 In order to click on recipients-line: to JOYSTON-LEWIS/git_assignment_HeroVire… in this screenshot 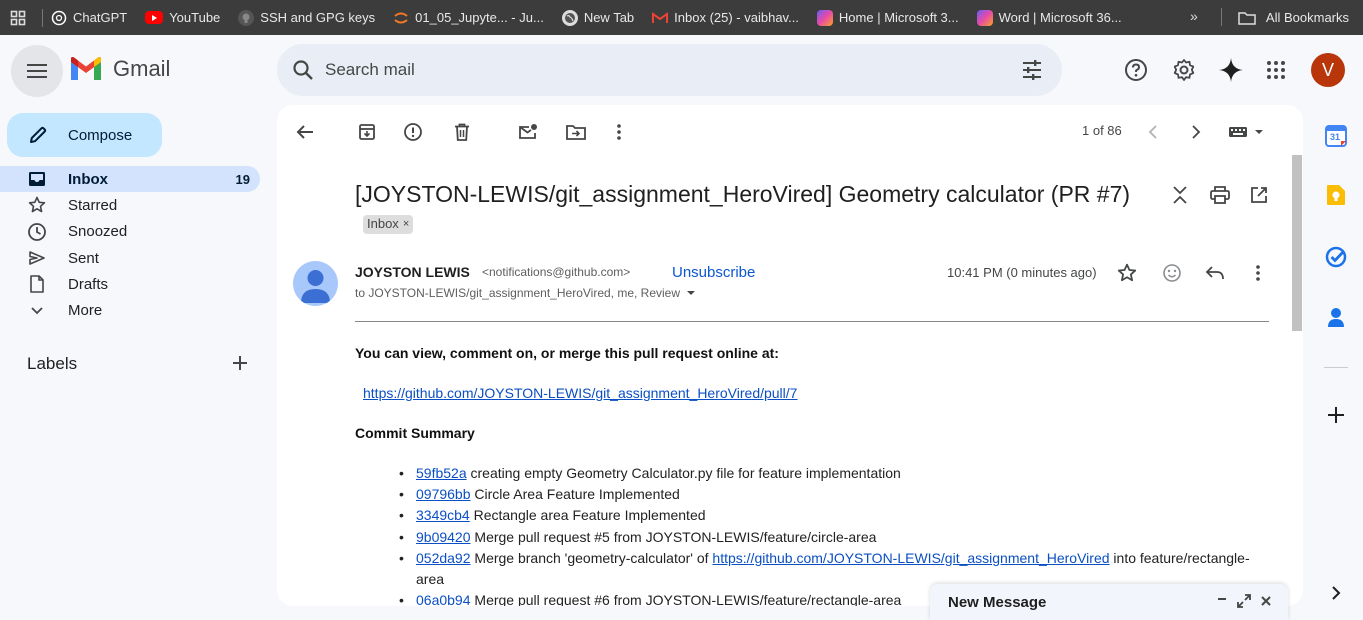, I will do `click(526, 293)`.